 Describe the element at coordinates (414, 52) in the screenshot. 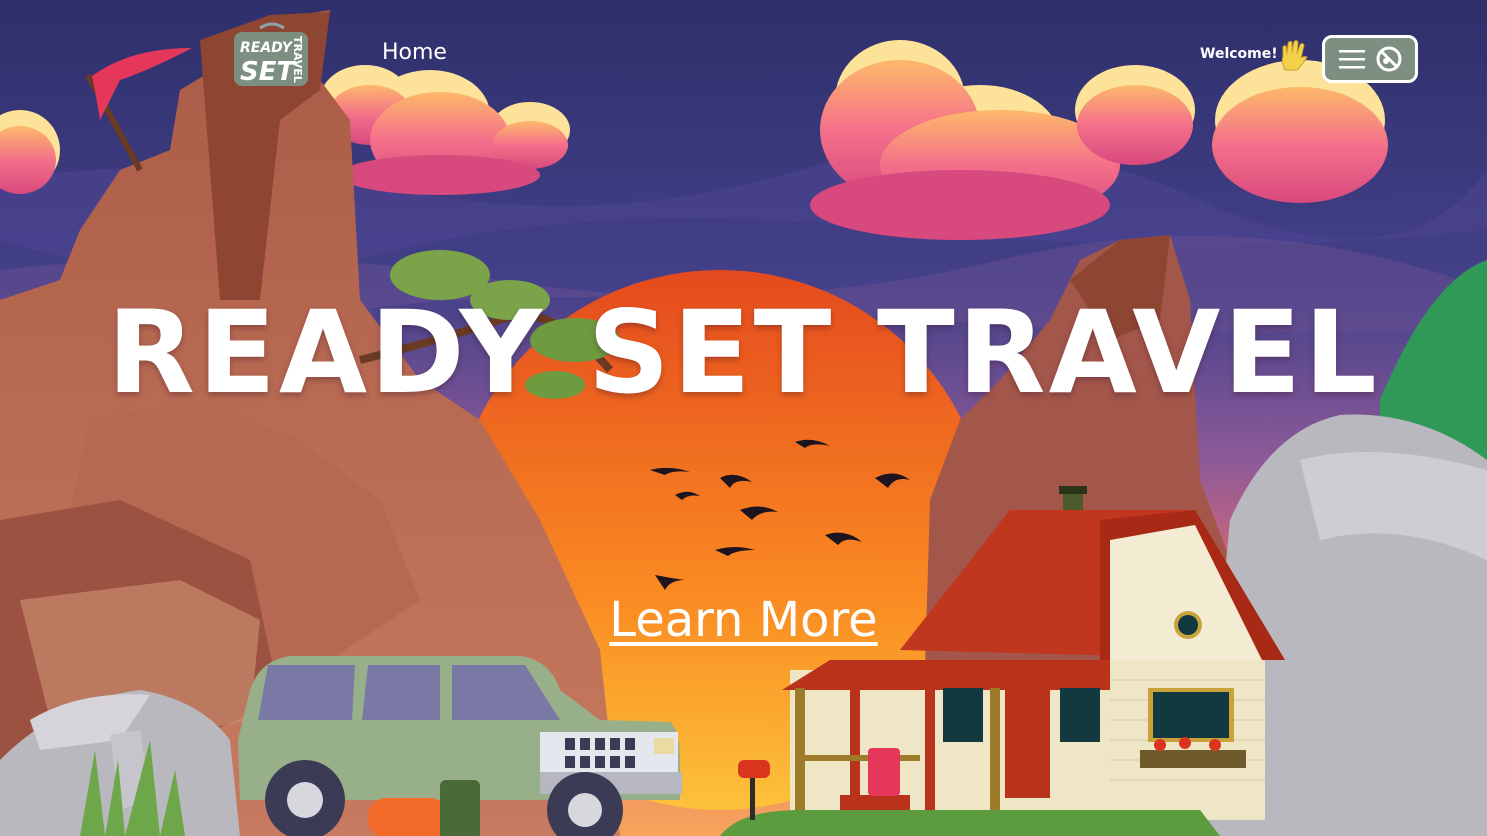

I see `nav-home-link: Home` at that location.